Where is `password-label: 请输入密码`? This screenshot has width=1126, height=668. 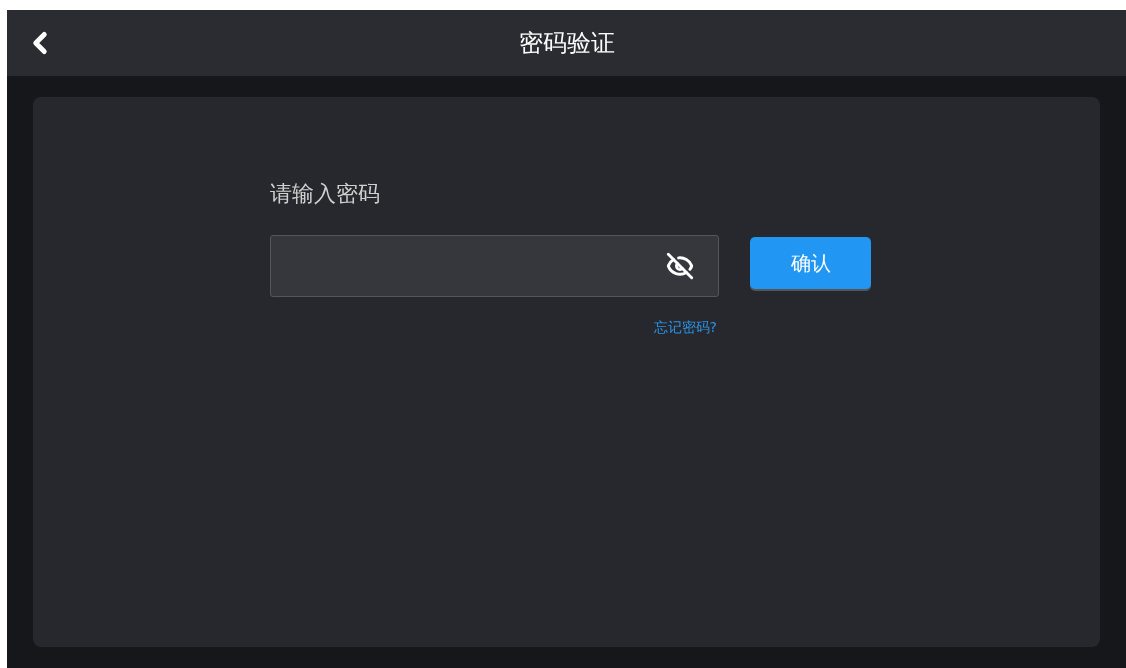 password-label: 请输入密码 is located at coordinates (325, 194).